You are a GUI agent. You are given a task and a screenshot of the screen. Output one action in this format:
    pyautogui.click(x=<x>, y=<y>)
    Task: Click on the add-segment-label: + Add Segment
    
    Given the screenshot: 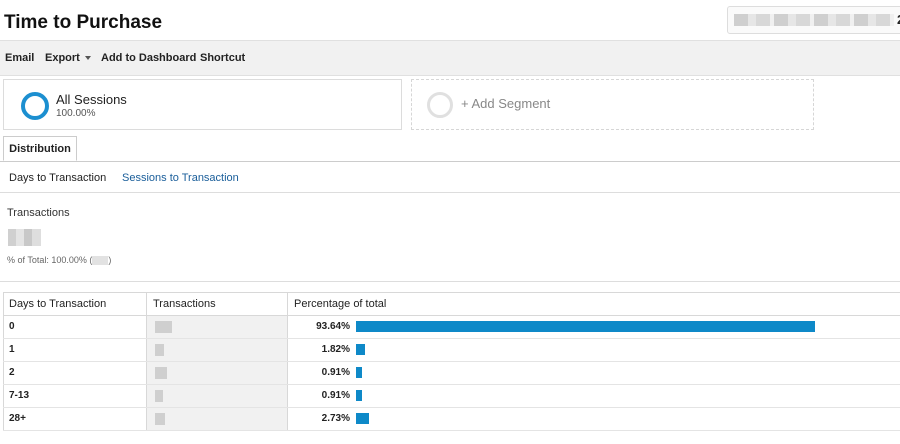 What is the action you would take?
    pyautogui.click(x=506, y=103)
    